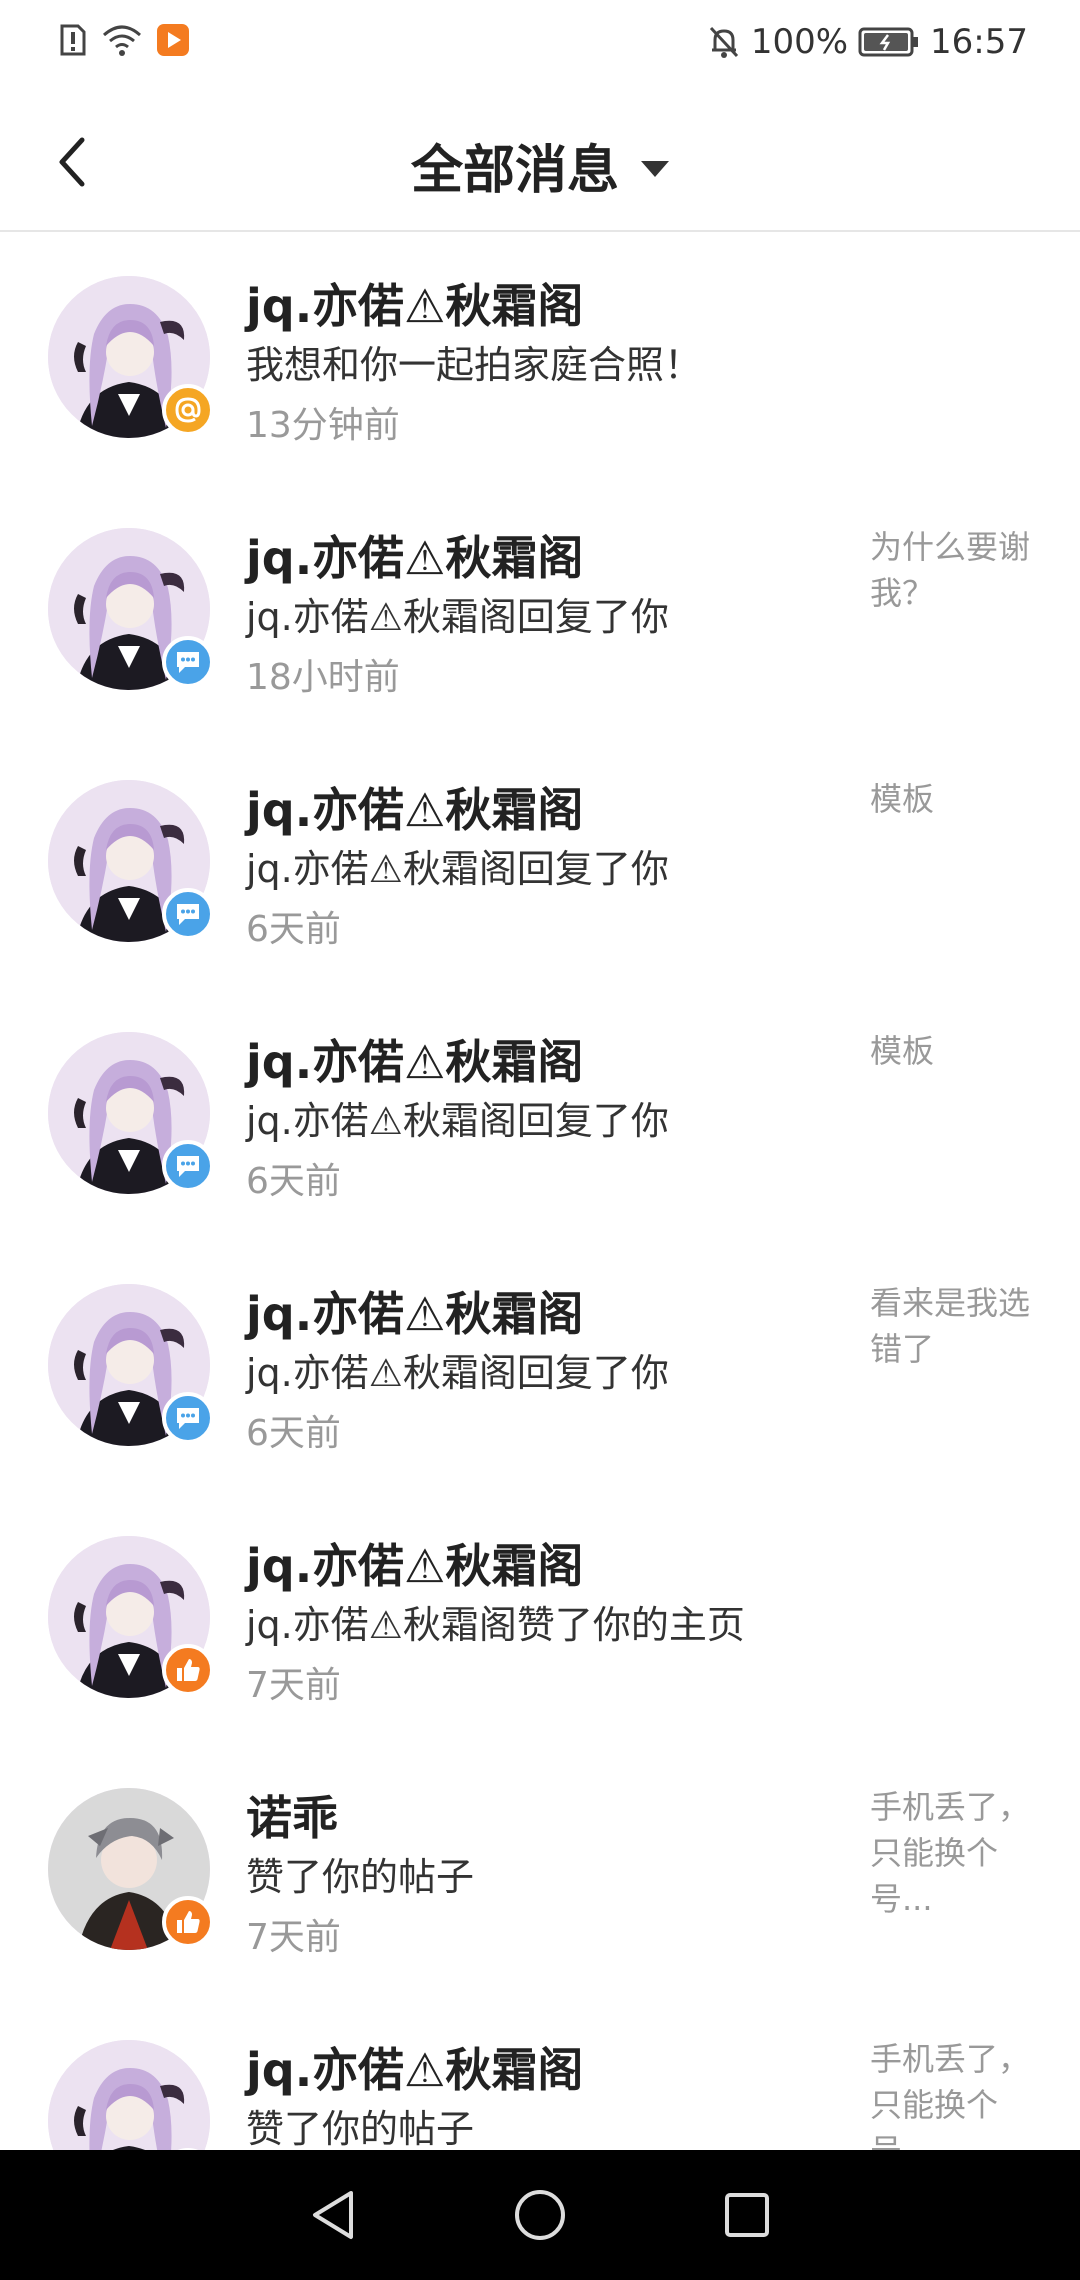  Describe the element at coordinates (173, 40) in the screenshot. I see `app-notification-icon` at that location.